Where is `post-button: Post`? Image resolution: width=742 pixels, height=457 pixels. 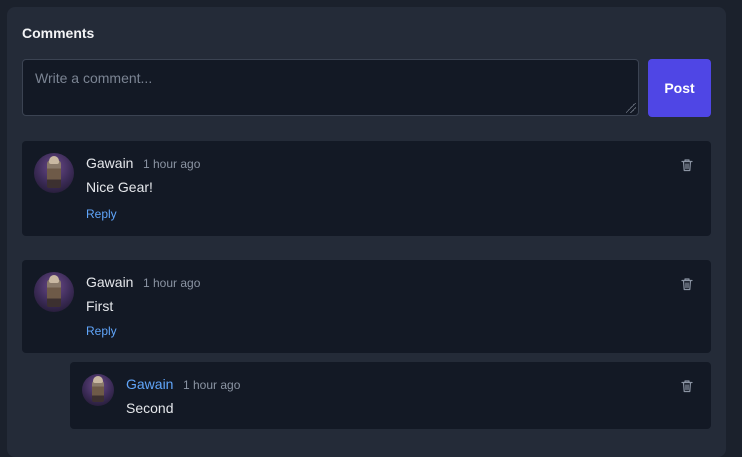
post-button: Post is located at coordinates (679, 88).